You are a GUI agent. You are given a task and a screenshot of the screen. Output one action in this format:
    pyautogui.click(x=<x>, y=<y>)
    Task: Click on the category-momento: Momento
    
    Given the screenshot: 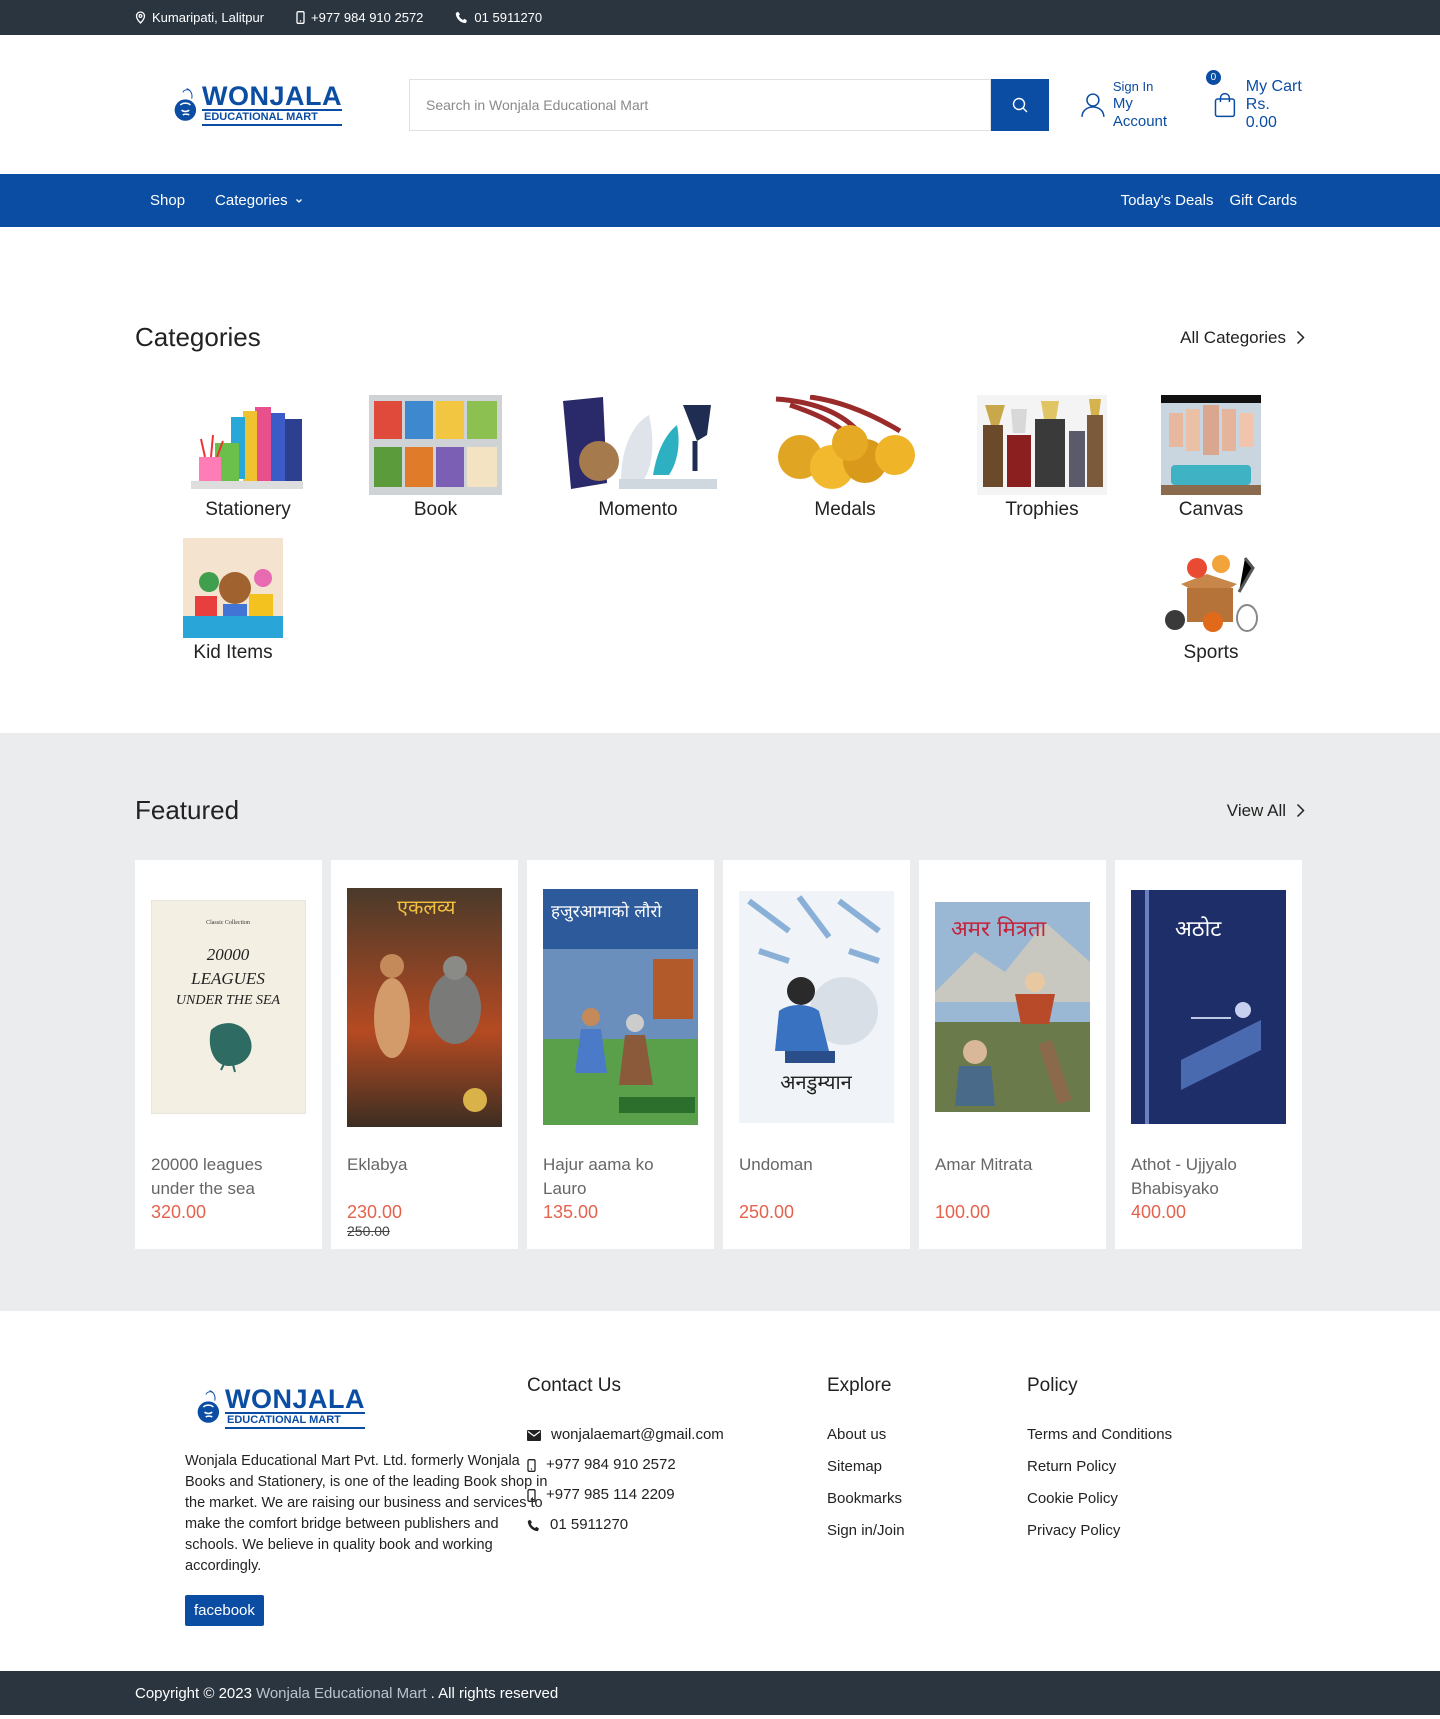 What is the action you would take?
    pyautogui.click(x=638, y=458)
    